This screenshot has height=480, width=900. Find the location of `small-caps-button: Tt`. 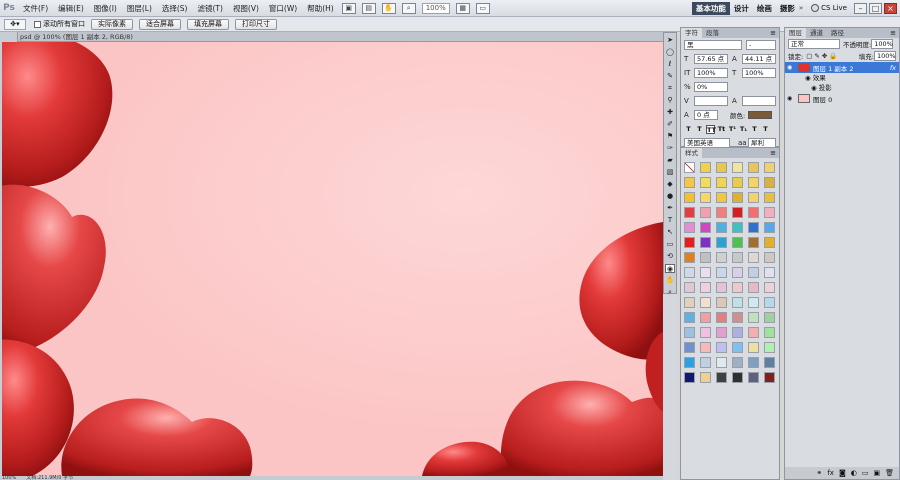

small-caps-button: Tt is located at coordinates (721, 129).